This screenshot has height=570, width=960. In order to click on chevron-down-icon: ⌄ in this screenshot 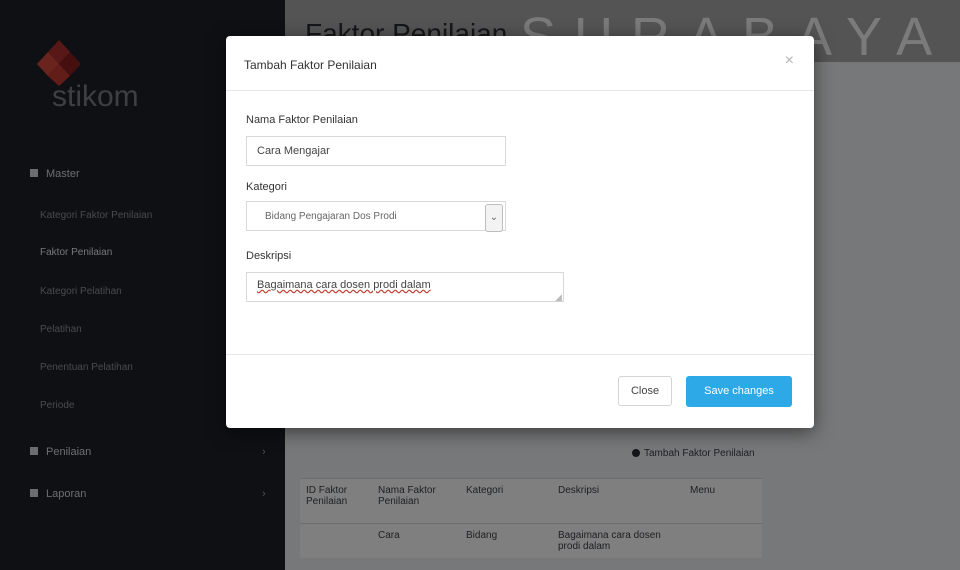, I will do `click(494, 218)`.